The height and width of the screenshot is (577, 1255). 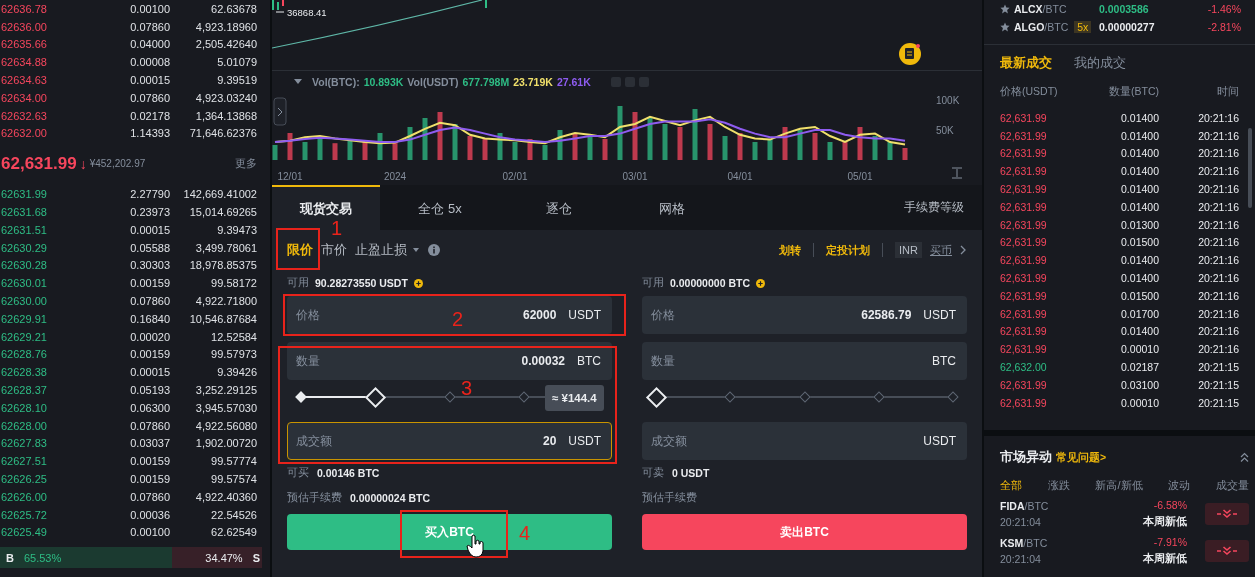 What do you see at coordinates (290, 176) in the screenshot?
I see `axis-label: 12/01` at bounding box center [290, 176].